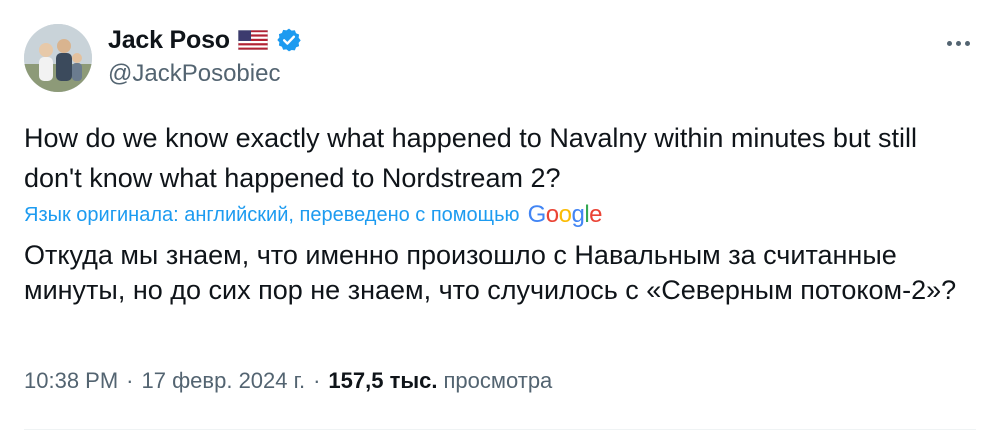  What do you see at coordinates (565, 214) in the screenshot?
I see `google-logo: Google` at bounding box center [565, 214].